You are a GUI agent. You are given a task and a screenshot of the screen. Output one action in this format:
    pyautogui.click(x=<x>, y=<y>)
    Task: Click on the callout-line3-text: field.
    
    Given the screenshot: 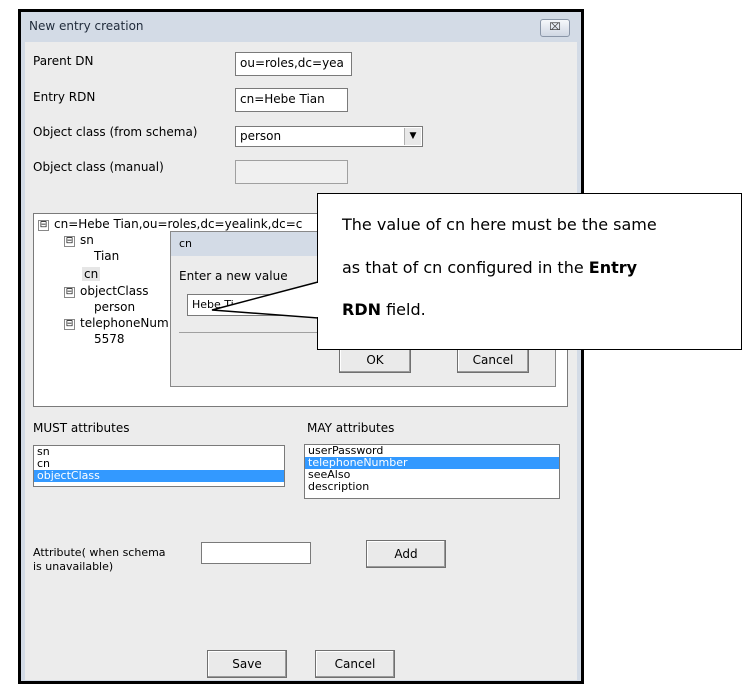 What is the action you would take?
    pyautogui.click(x=403, y=309)
    